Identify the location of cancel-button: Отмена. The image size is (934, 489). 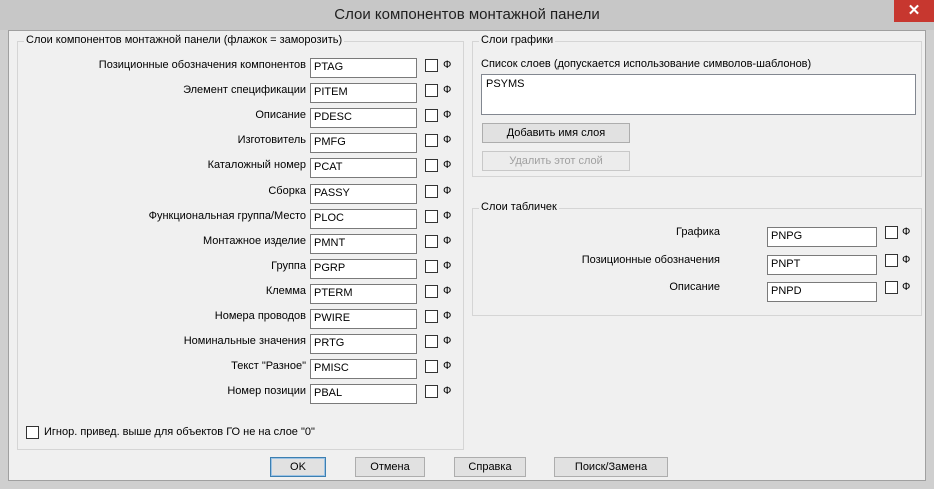
(390, 467).